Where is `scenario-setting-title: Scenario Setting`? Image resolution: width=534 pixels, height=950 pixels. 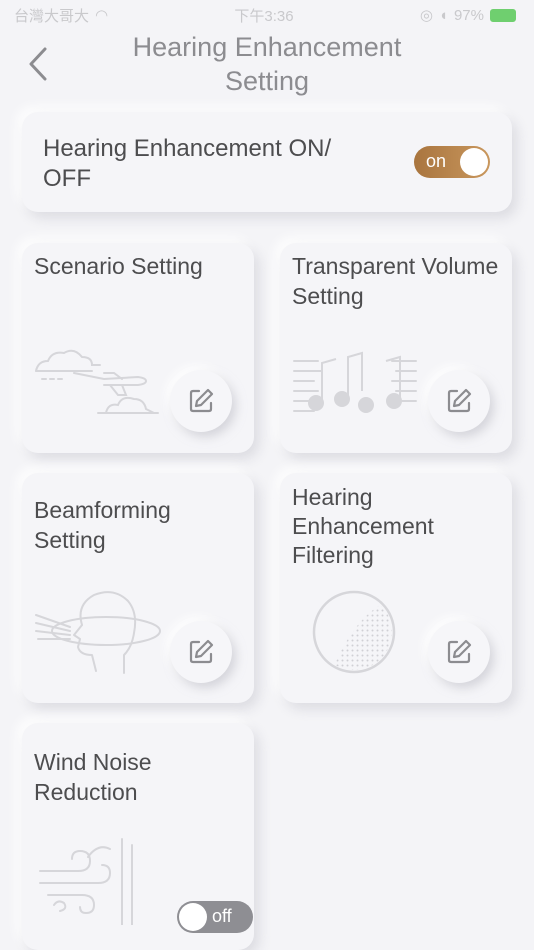 scenario-setting-title: Scenario Setting is located at coordinates (118, 266).